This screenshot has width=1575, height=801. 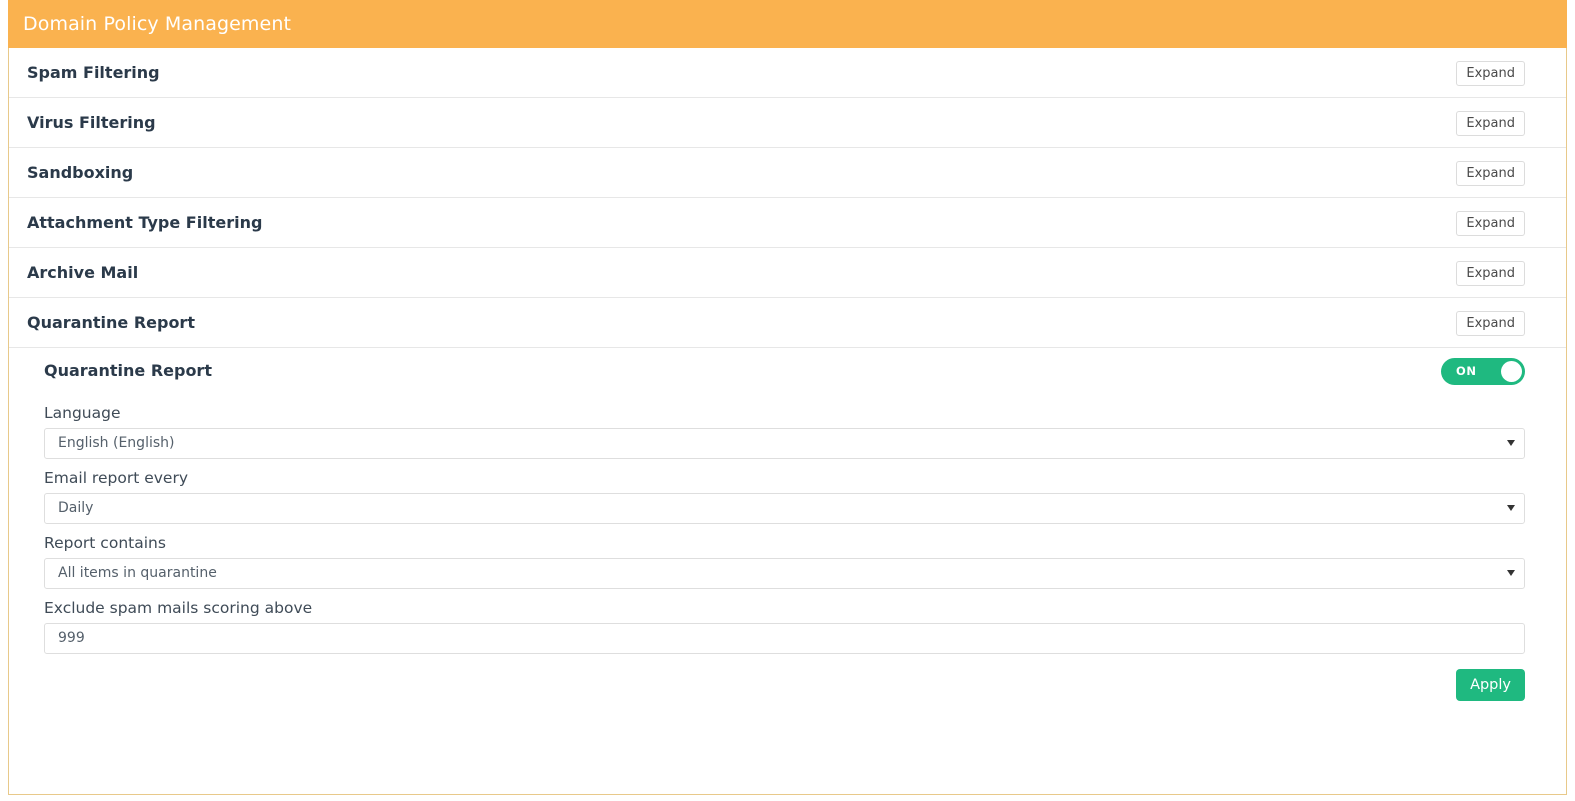 What do you see at coordinates (82, 413) in the screenshot?
I see `field-label-language: Language` at bounding box center [82, 413].